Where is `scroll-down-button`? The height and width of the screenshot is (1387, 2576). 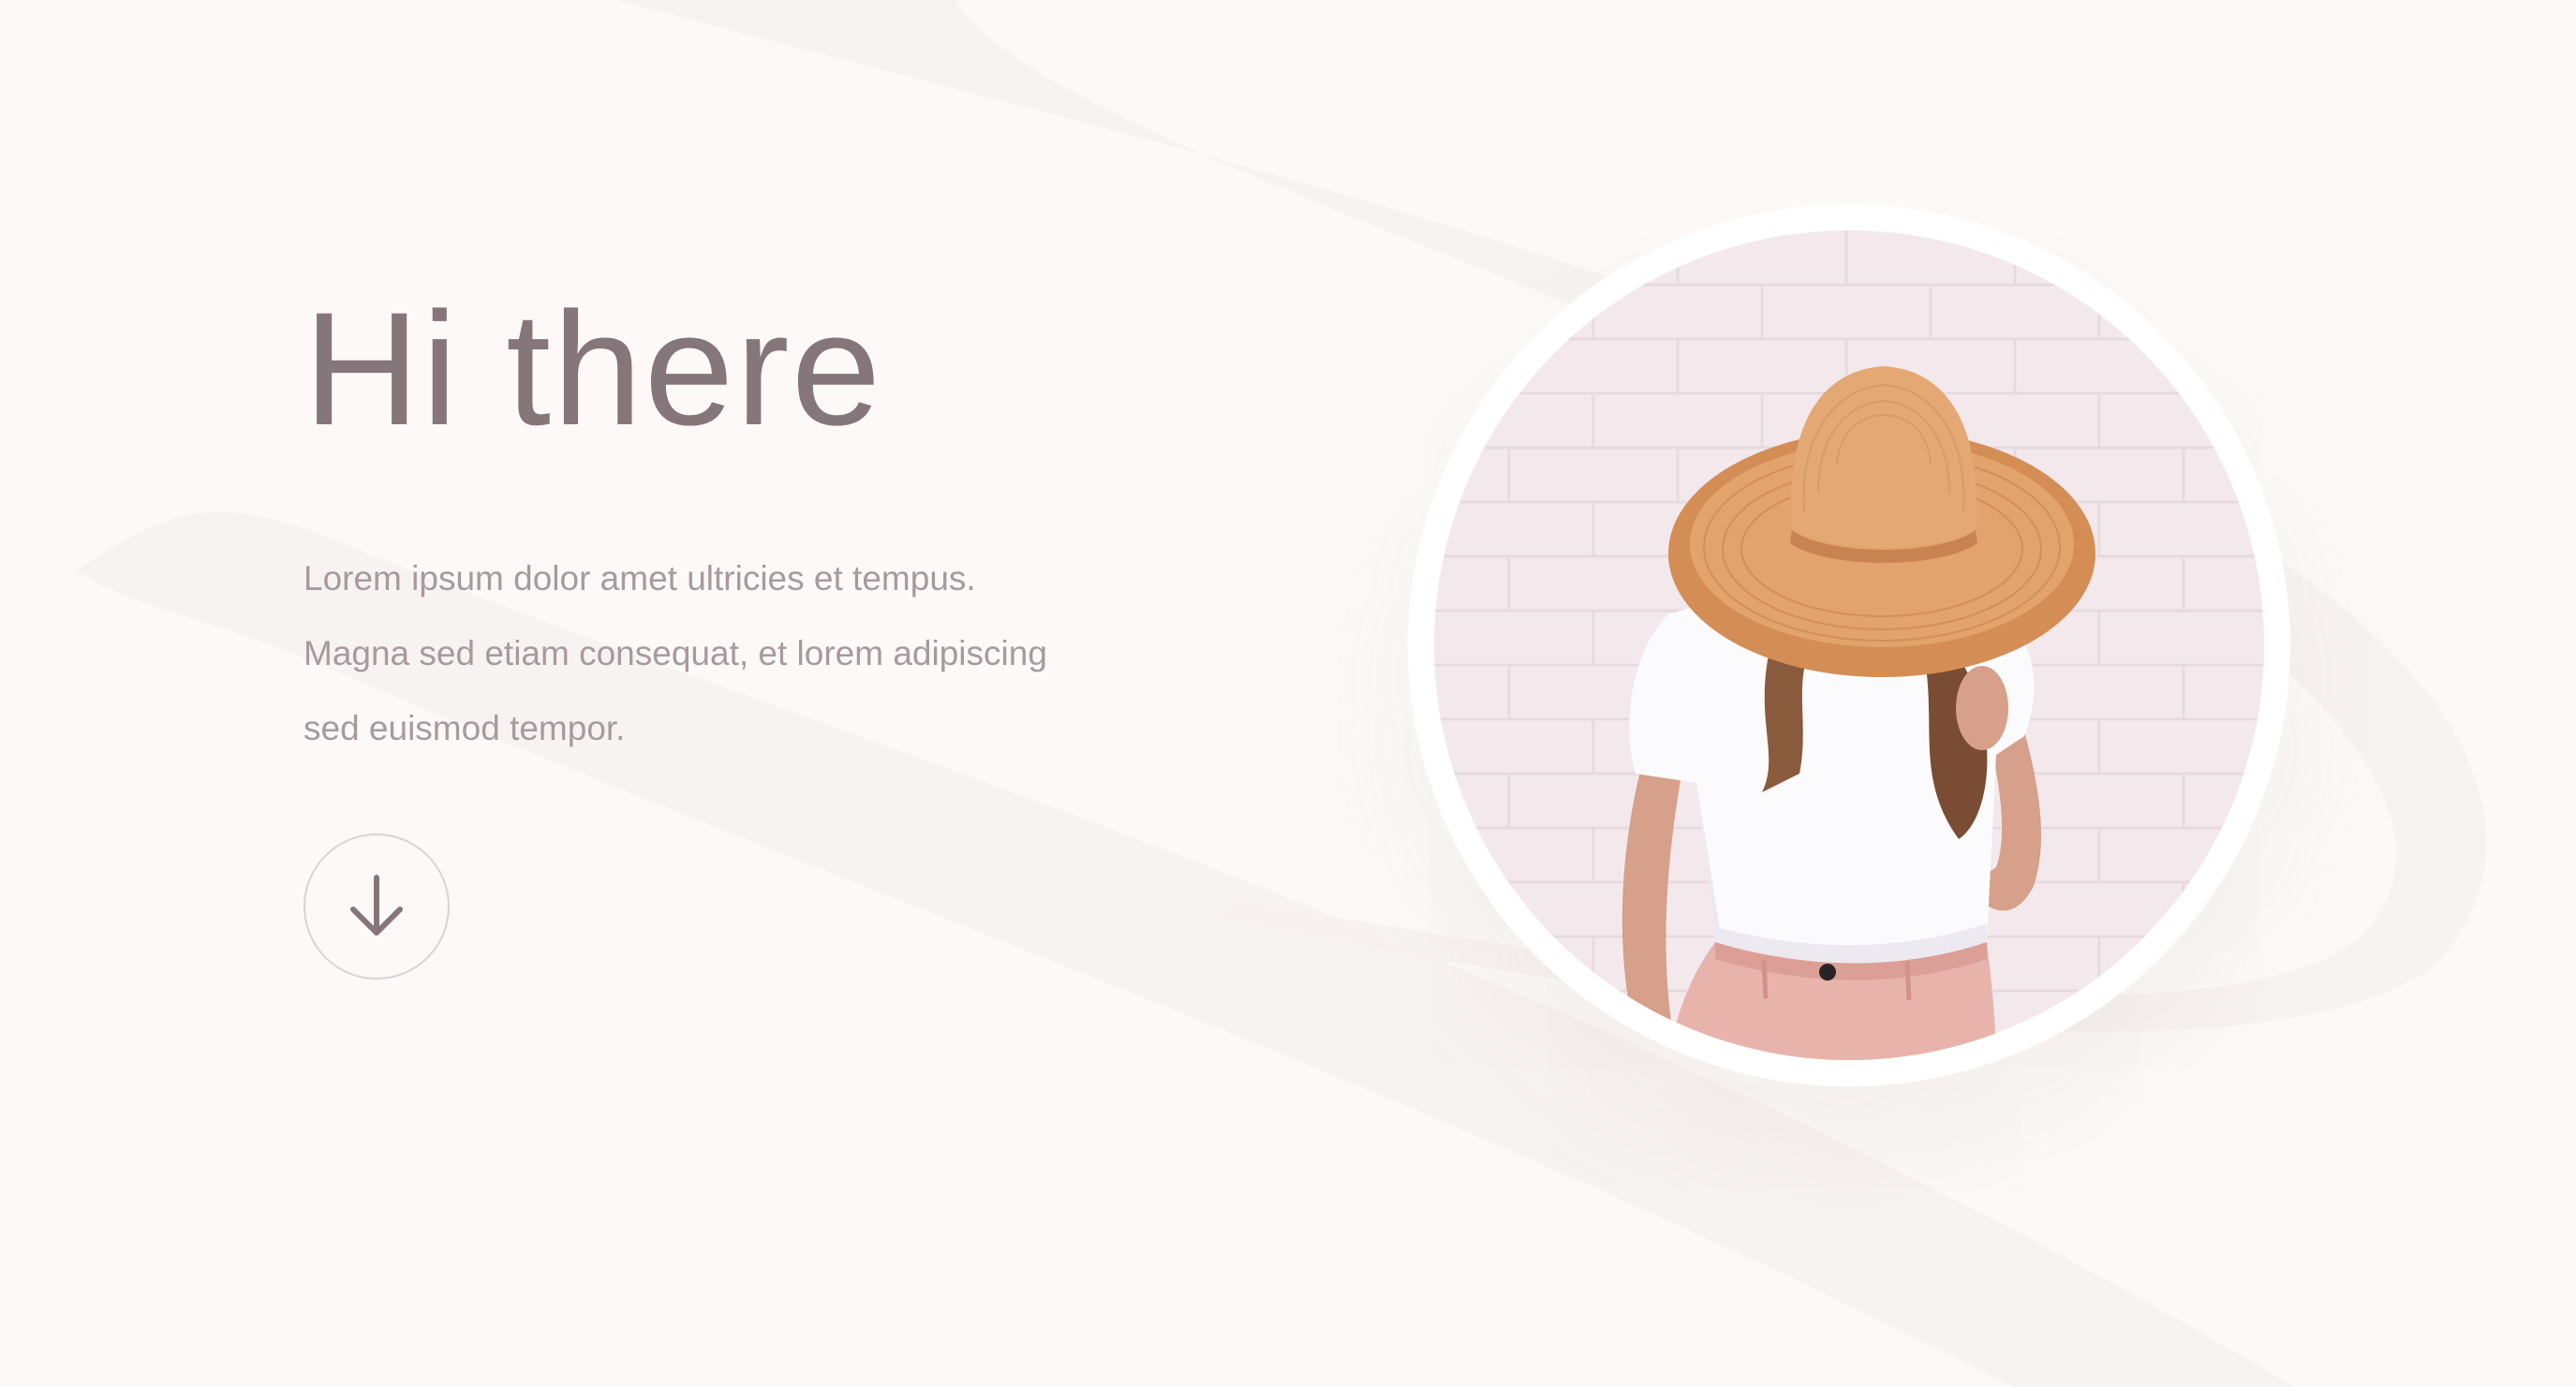 scroll-down-button is located at coordinates (376, 907).